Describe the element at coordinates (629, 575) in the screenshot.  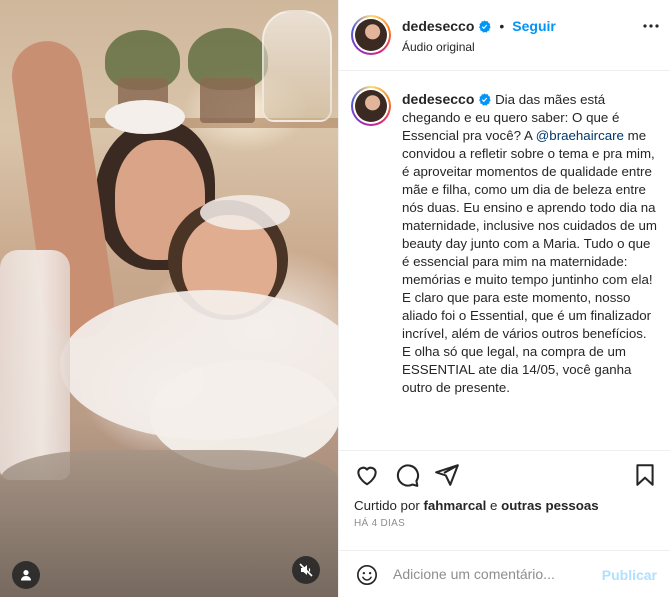
I see `publish-button: Publicar` at that location.